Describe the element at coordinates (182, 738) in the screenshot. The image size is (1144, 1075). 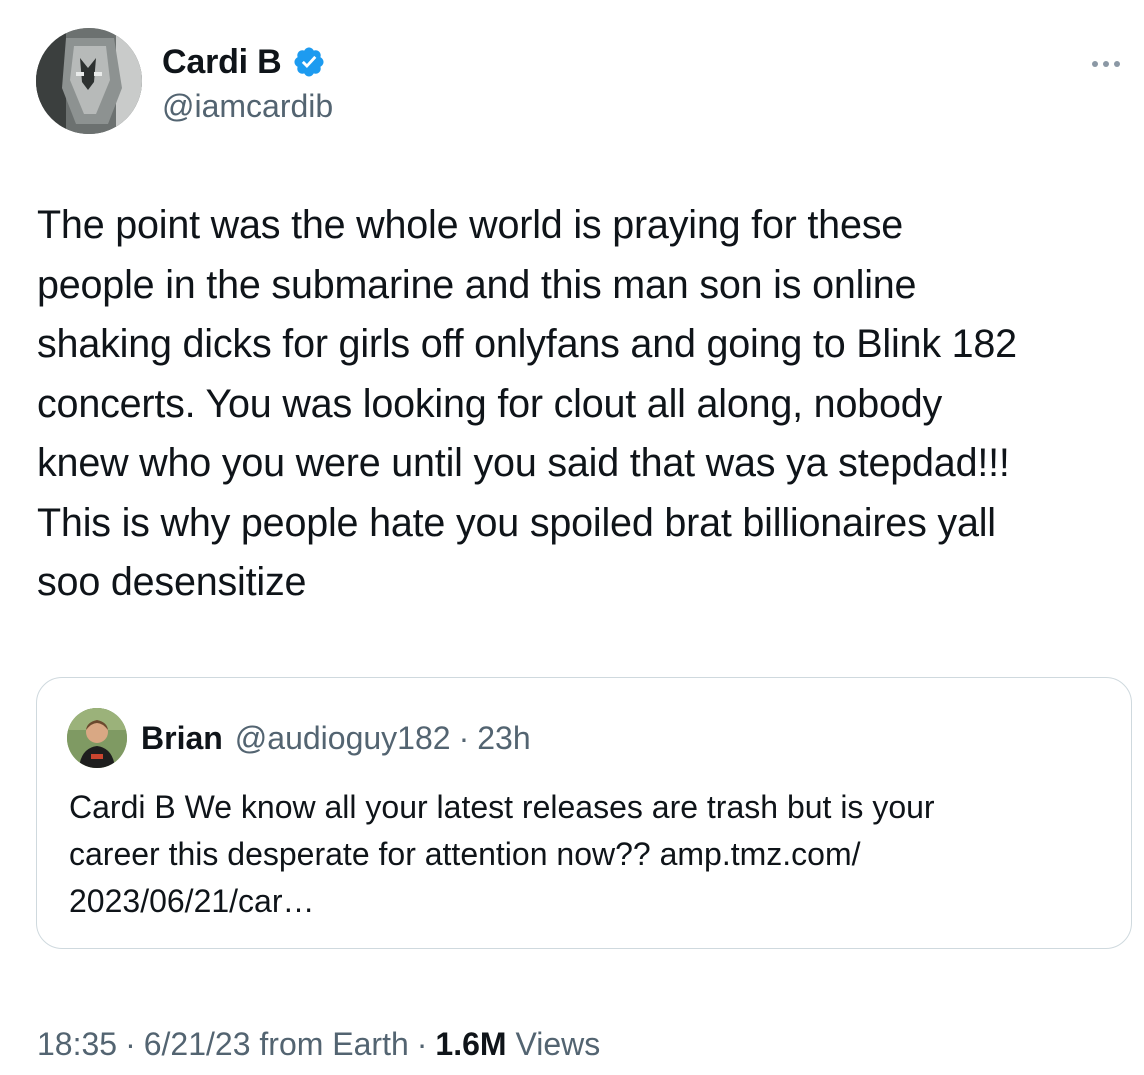
I see `quoted-author-name: Brian` at that location.